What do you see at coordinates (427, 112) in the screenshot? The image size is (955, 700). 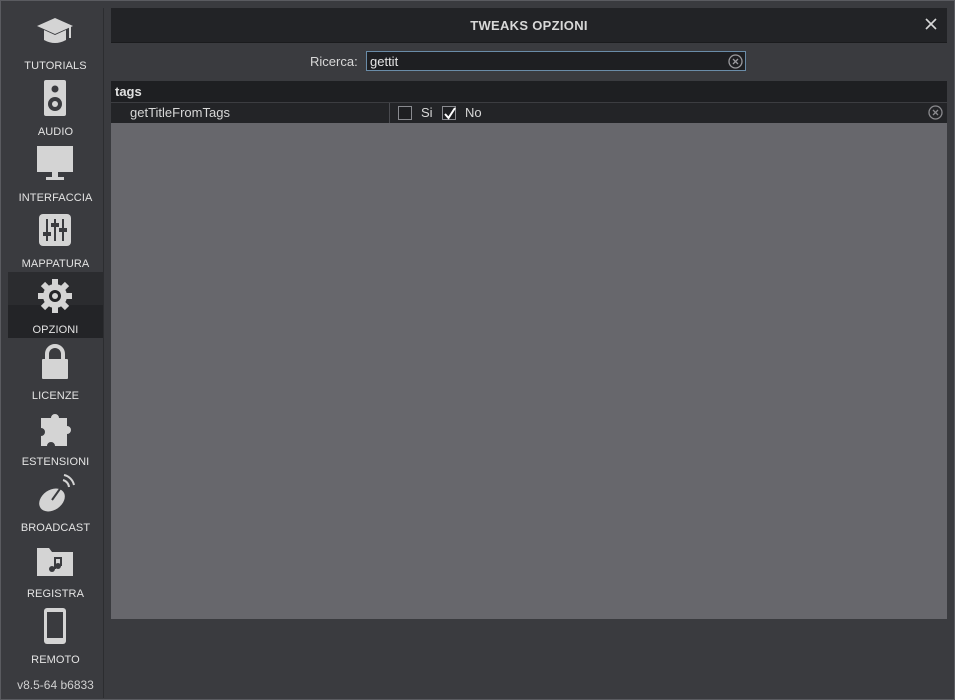 I see `option-si-label: Si` at bounding box center [427, 112].